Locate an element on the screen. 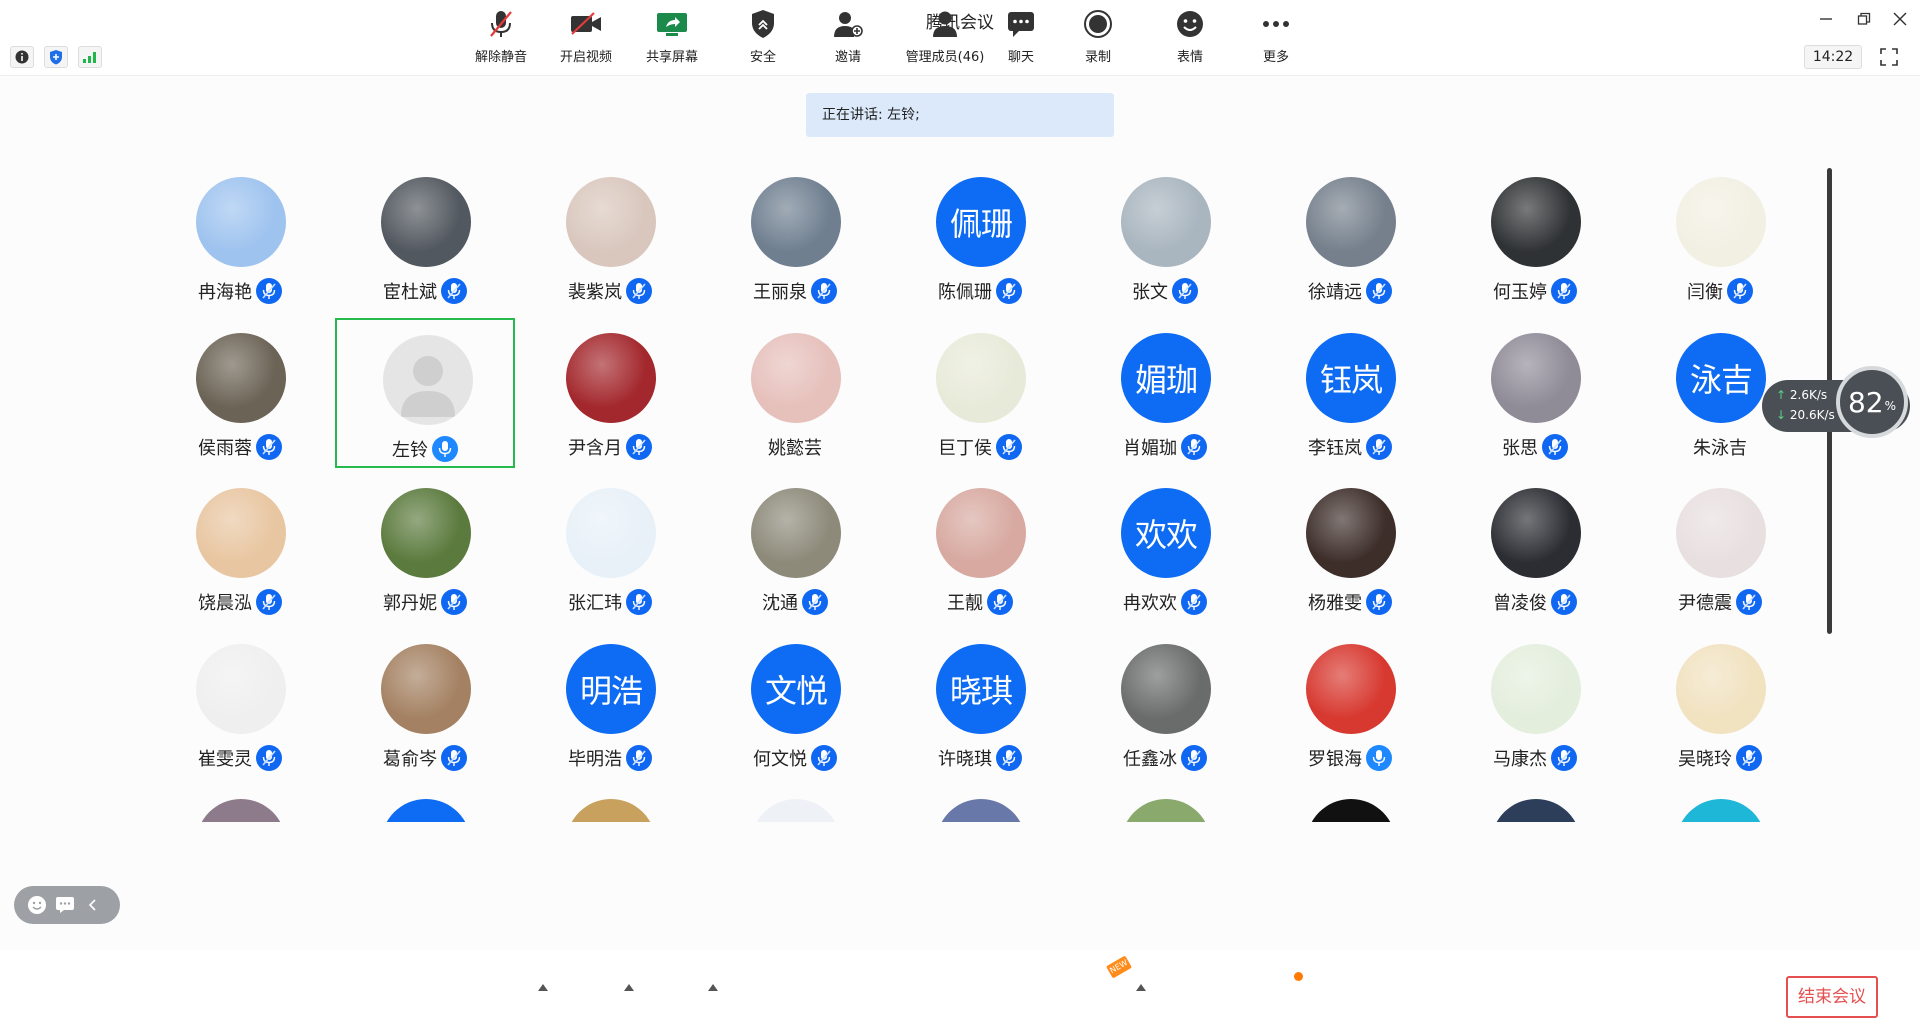  participant-tile: 媚珈 肖媚珈 is located at coordinates (1165, 393).